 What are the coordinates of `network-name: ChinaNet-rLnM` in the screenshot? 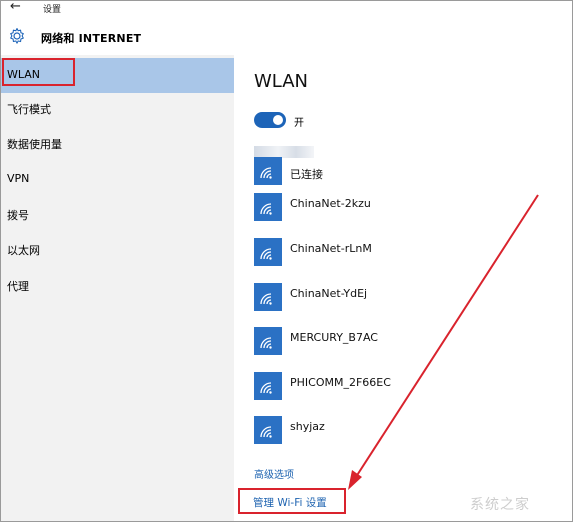 It's located at (331, 248).